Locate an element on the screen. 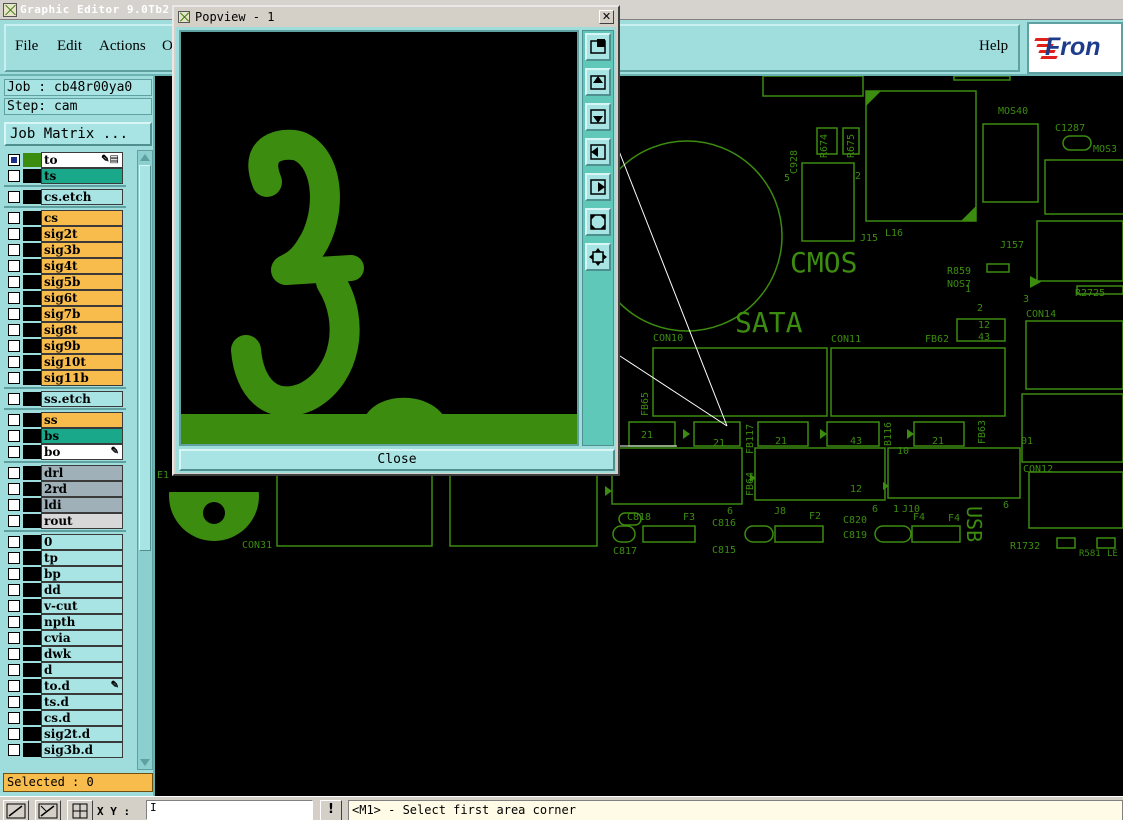 This screenshot has height=820, width=1123. layer-name: ss.etch is located at coordinates (82, 399).